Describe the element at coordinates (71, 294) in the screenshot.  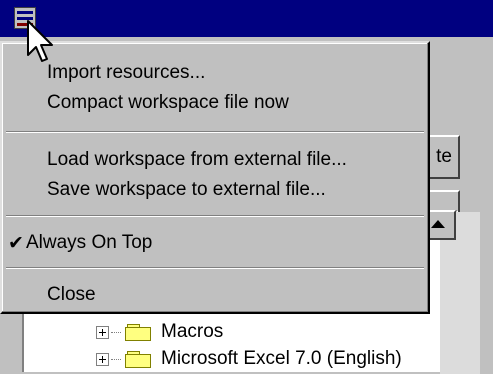
I see `menu-item-label: Close` at that location.